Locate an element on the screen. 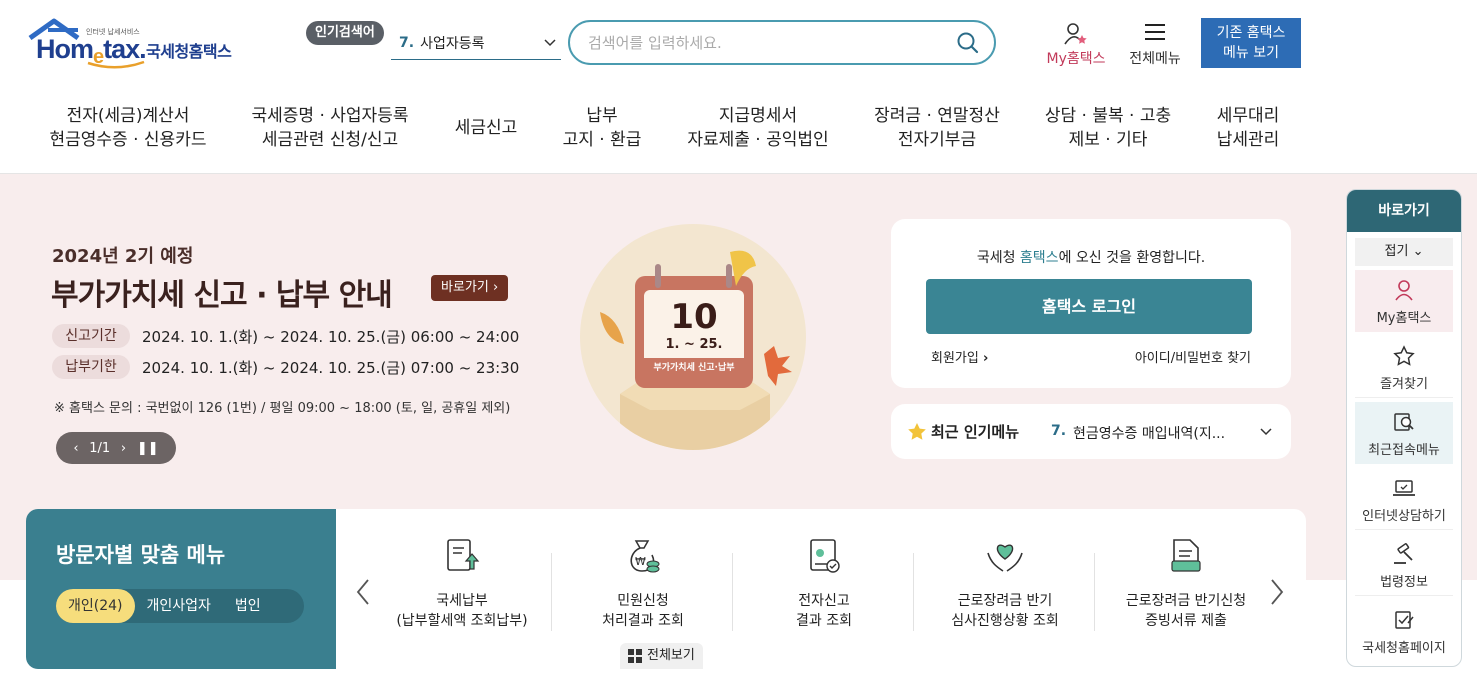  hero-go-button: 바로가기 › is located at coordinates (470, 288).